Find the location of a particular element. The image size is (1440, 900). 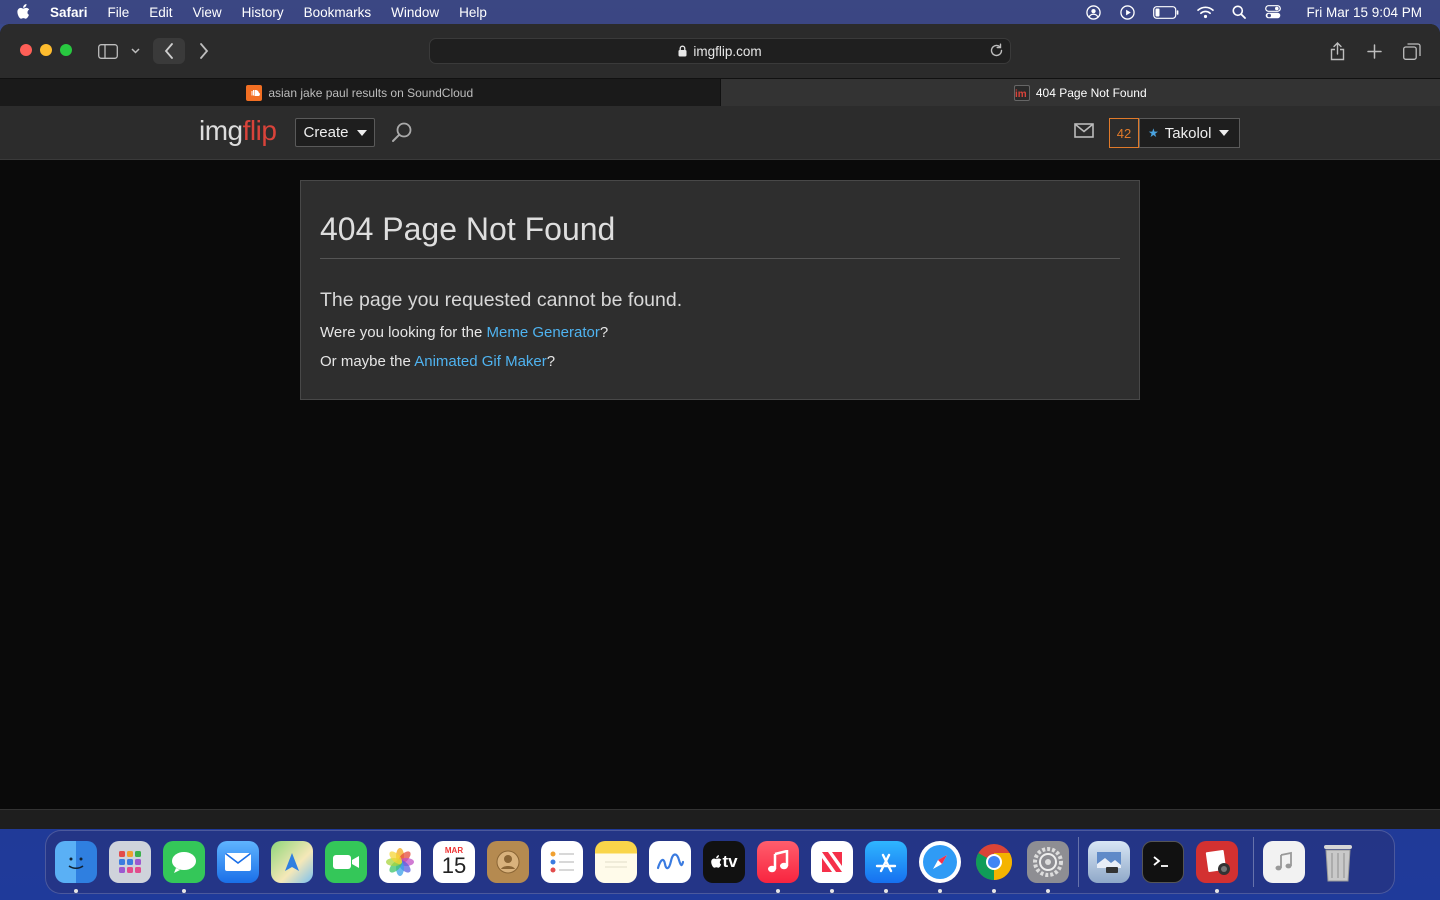

system-settings-icon is located at coordinates (1048, 867).